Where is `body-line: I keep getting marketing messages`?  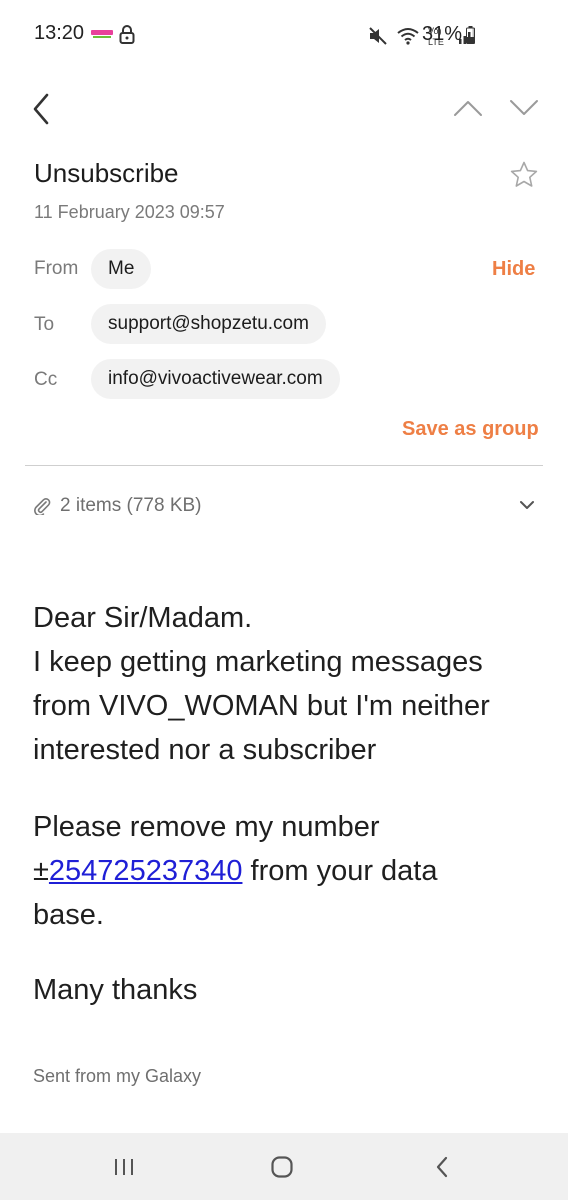
body-line: I keep getting marketing messages is located at coordinates (258, 662).